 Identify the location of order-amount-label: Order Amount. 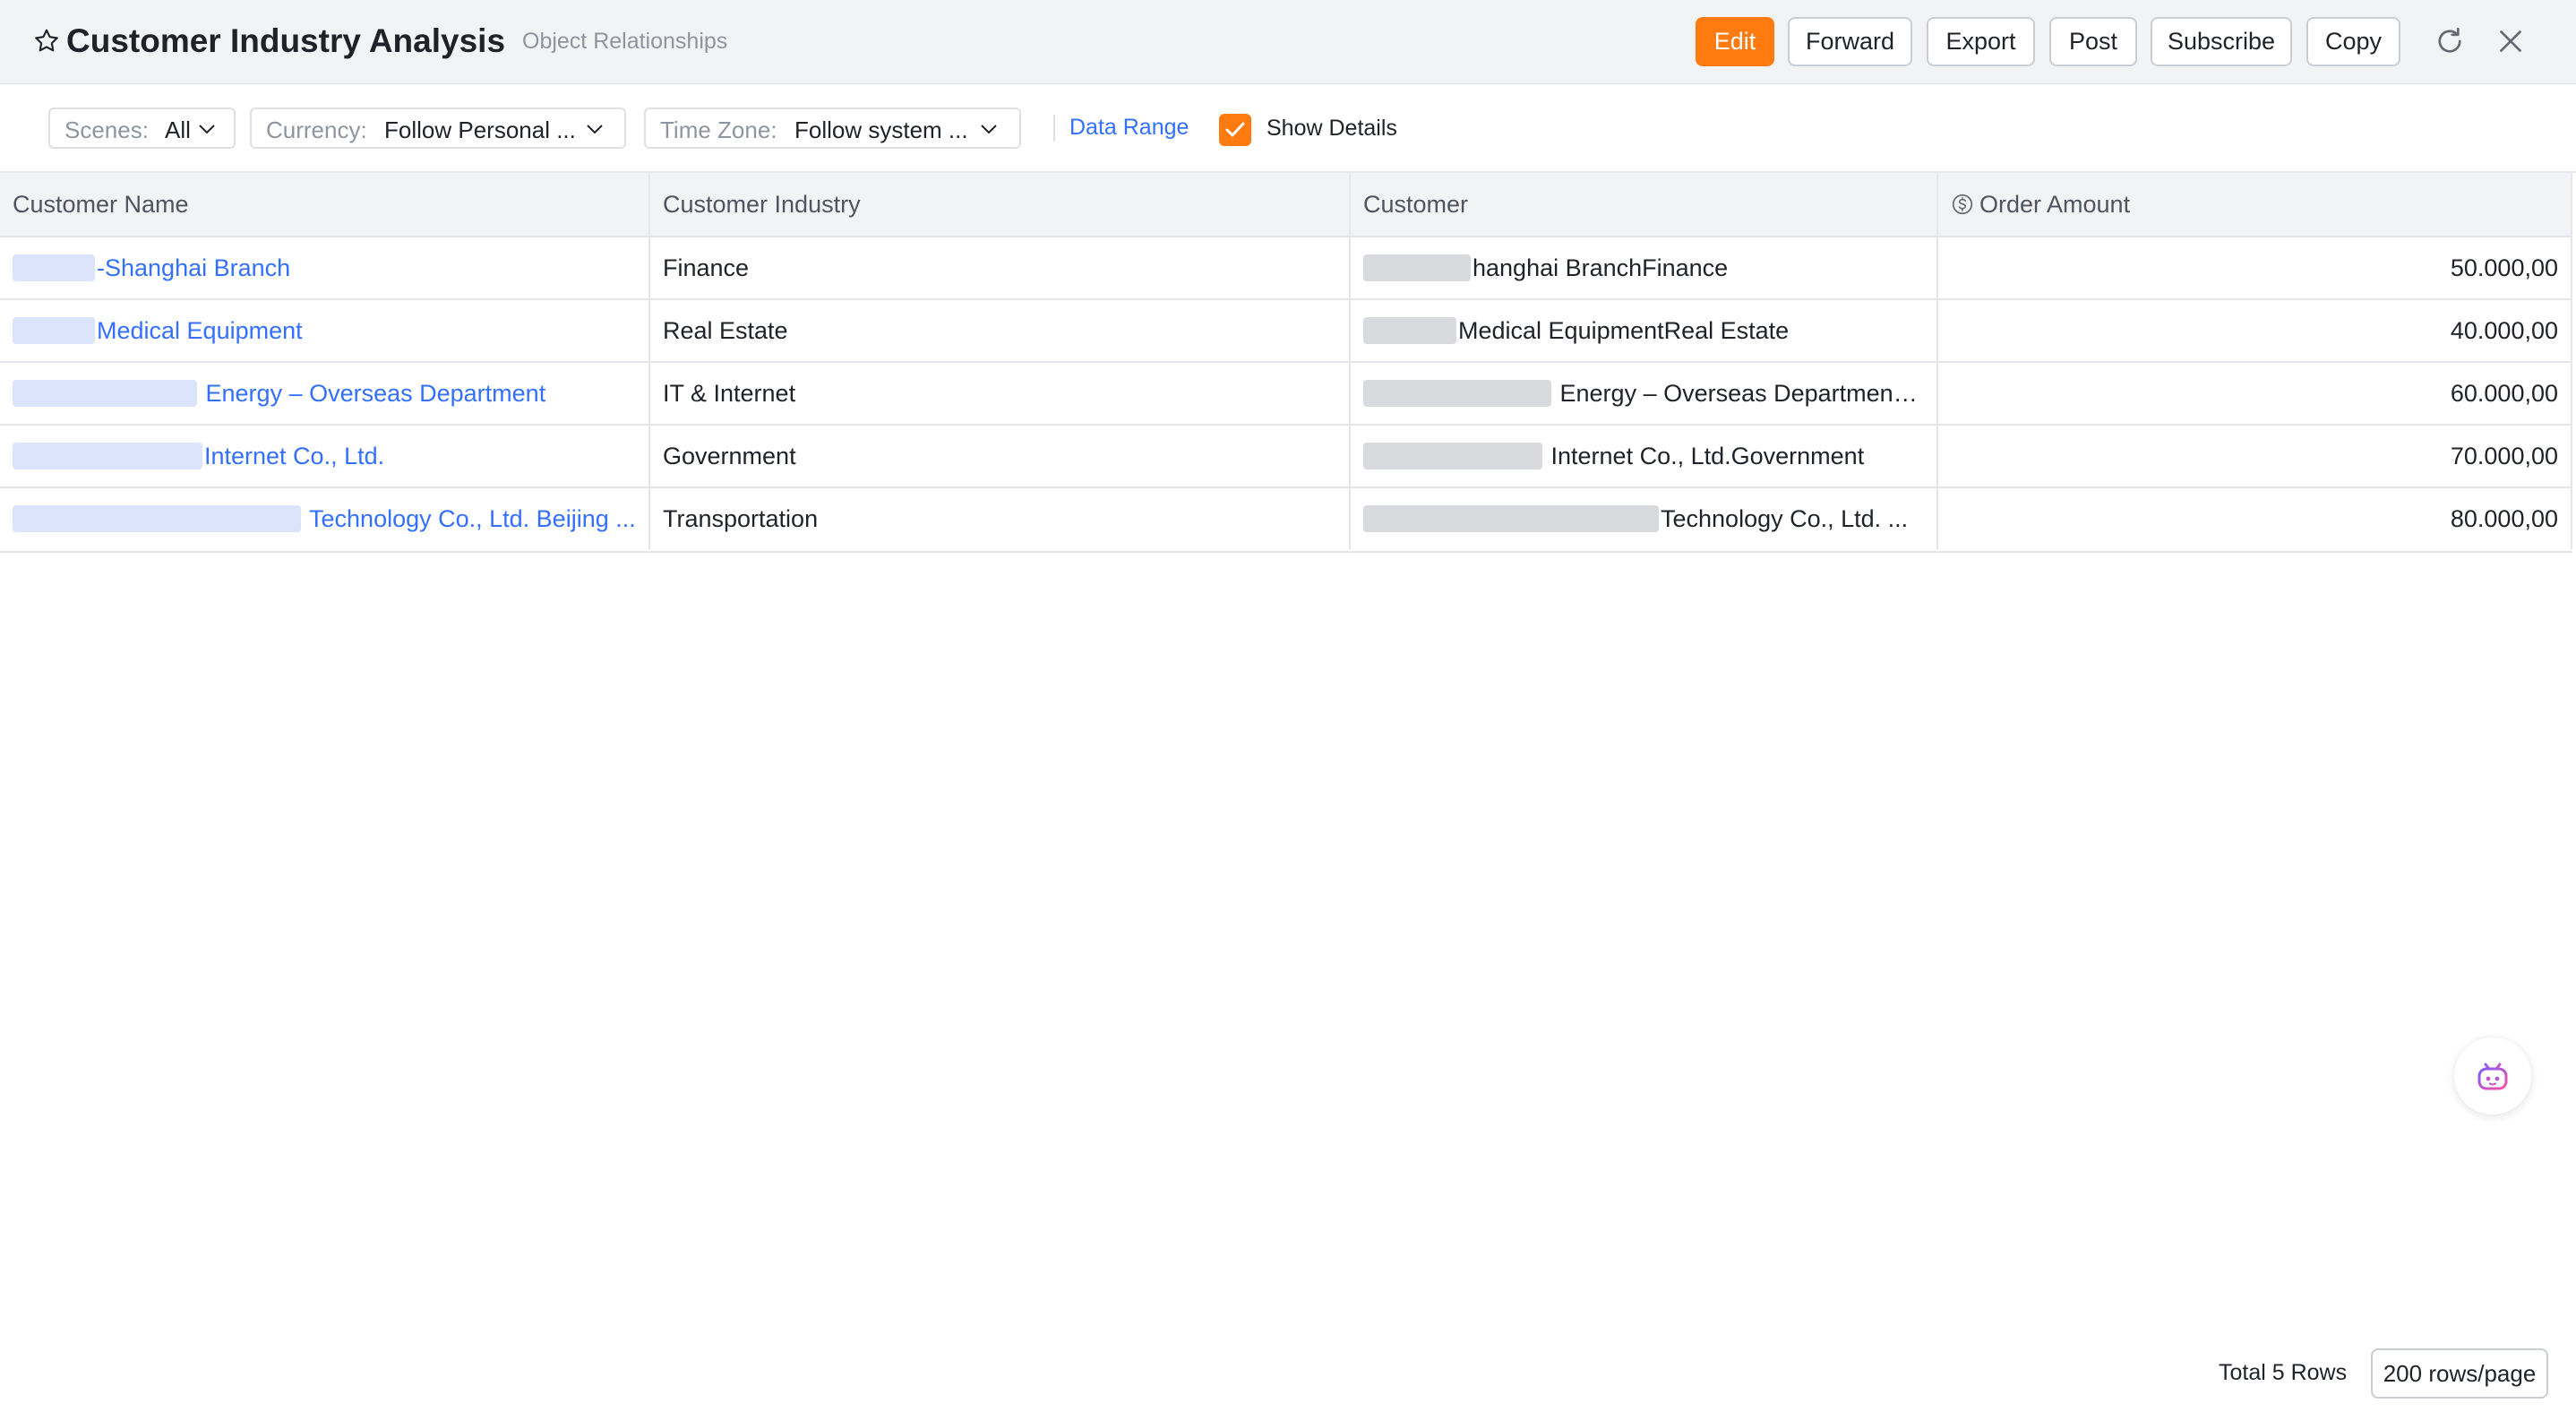
(2055, 204).